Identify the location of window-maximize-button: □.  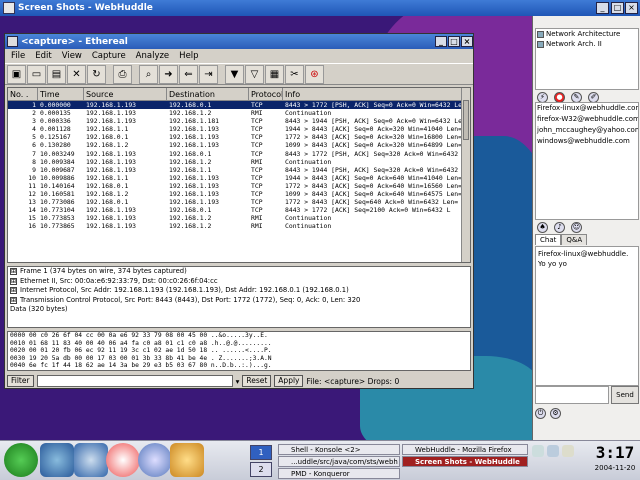
(454, 41).